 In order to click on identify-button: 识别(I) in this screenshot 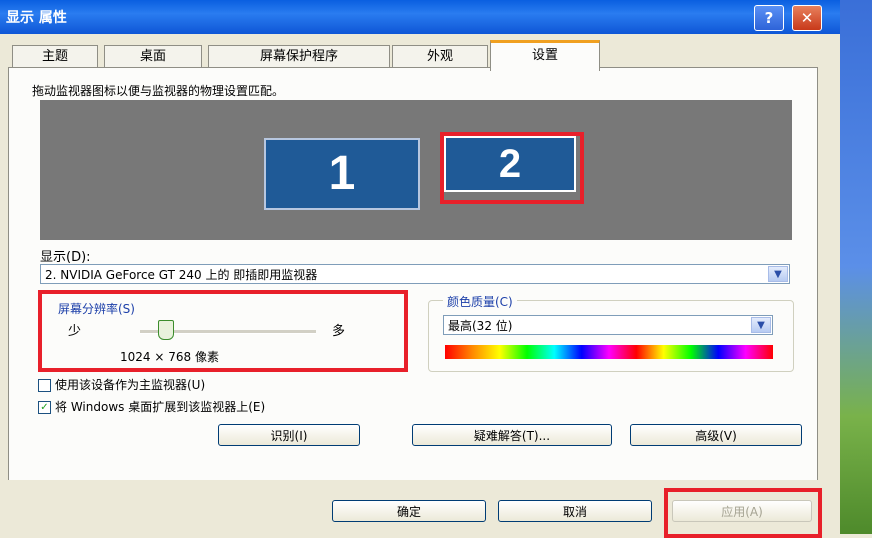, I will do `click(289, 435)`.